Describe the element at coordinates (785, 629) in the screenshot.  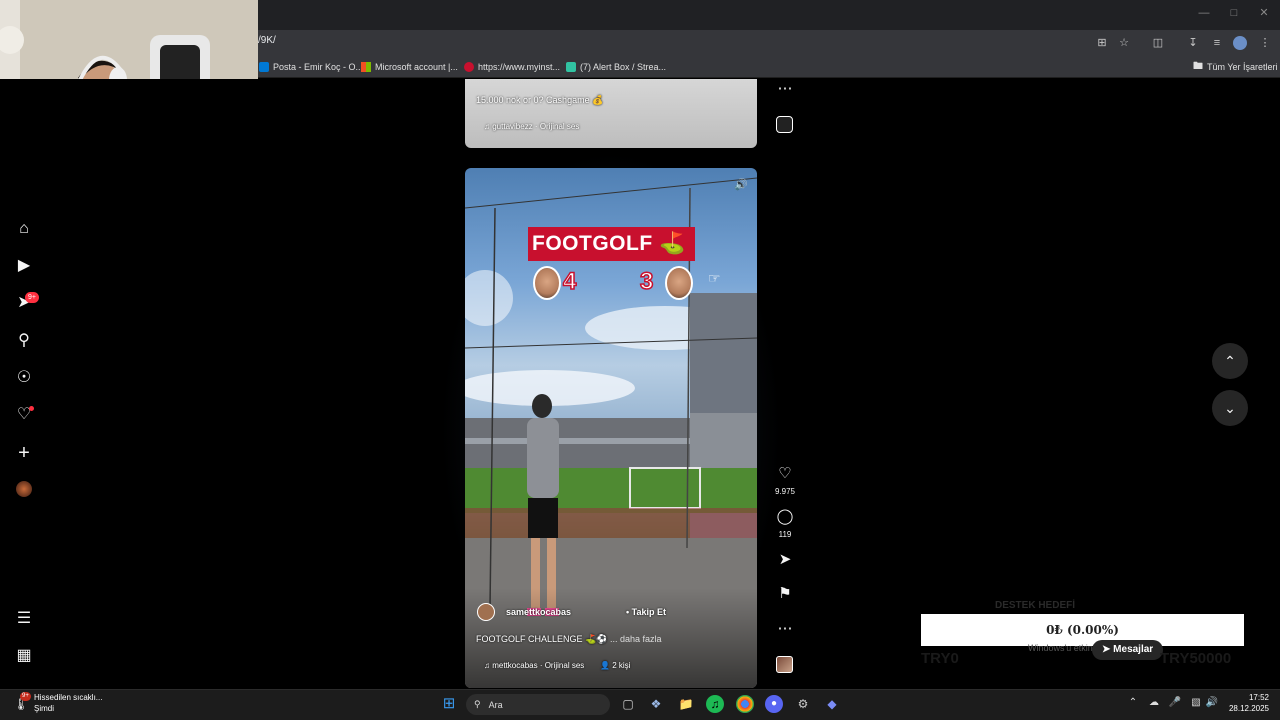
I see `more-options-icon: ⋯` at that location.